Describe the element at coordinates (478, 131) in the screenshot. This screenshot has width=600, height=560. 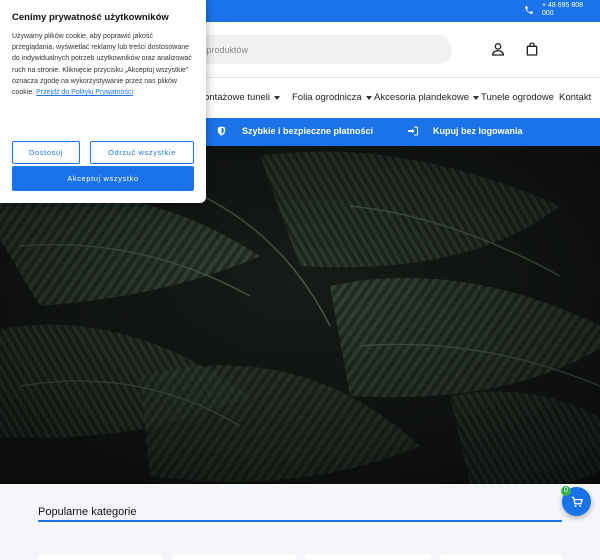
I see `feature-guest-checkout: Kupuj bez logowania` at that location.